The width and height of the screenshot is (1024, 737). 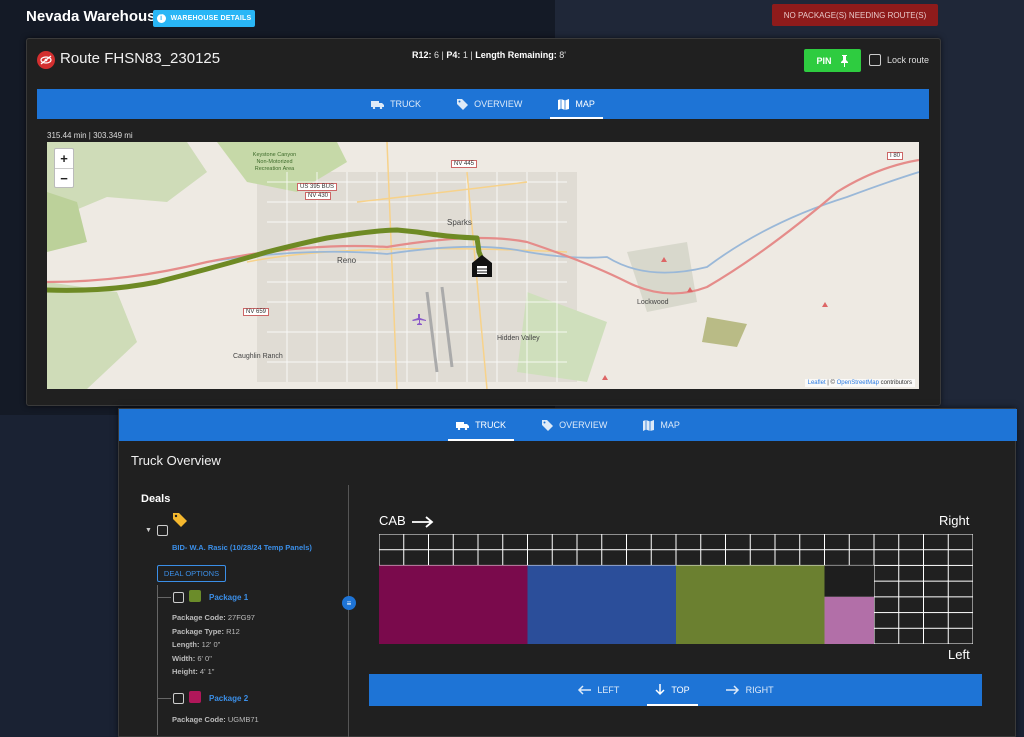 What do you see at coordinates (598, 690) in the screenshot?
I see `view-left-tab: LEFT` at bounding box center [598, 690].